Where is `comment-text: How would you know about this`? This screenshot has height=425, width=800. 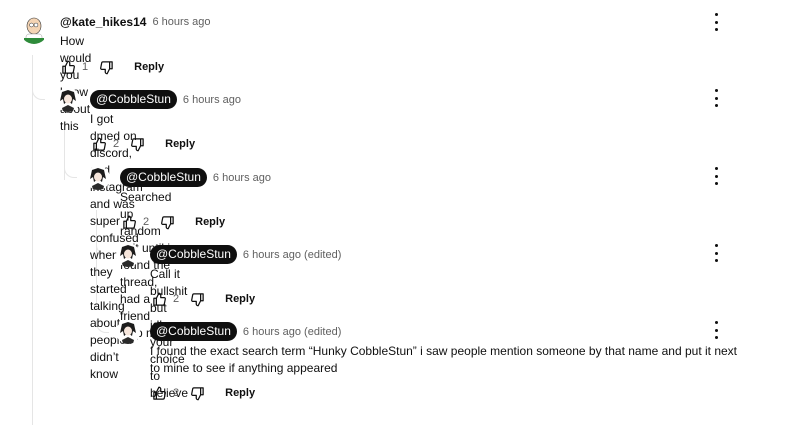
comment-text: How would you know about this is located at coordinates (76, 83).